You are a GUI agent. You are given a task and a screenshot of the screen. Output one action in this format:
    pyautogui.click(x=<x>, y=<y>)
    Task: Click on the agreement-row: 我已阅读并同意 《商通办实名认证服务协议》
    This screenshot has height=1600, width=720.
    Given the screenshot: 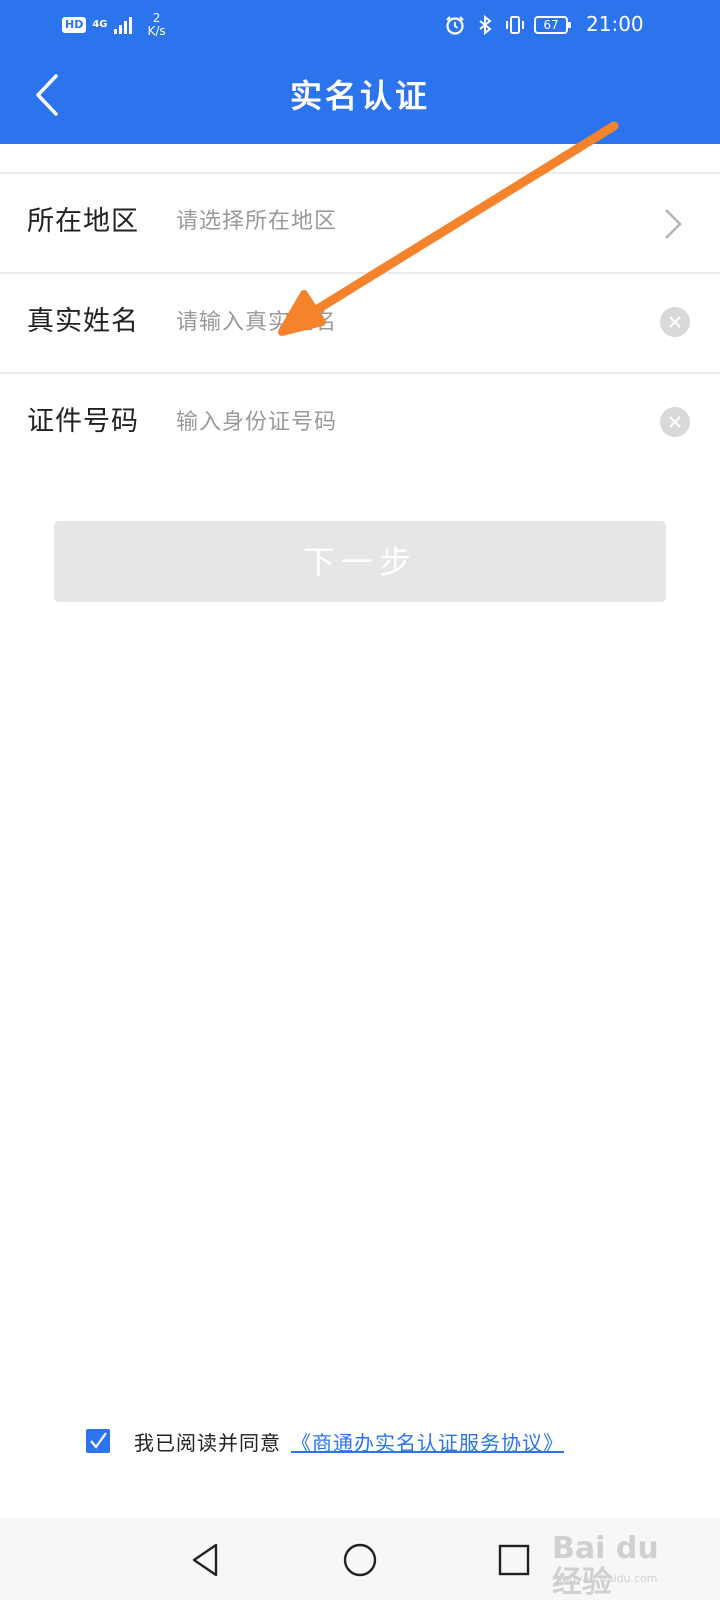 What is the action you would take?
    pyautogui.click(x=325, y=1441)
    